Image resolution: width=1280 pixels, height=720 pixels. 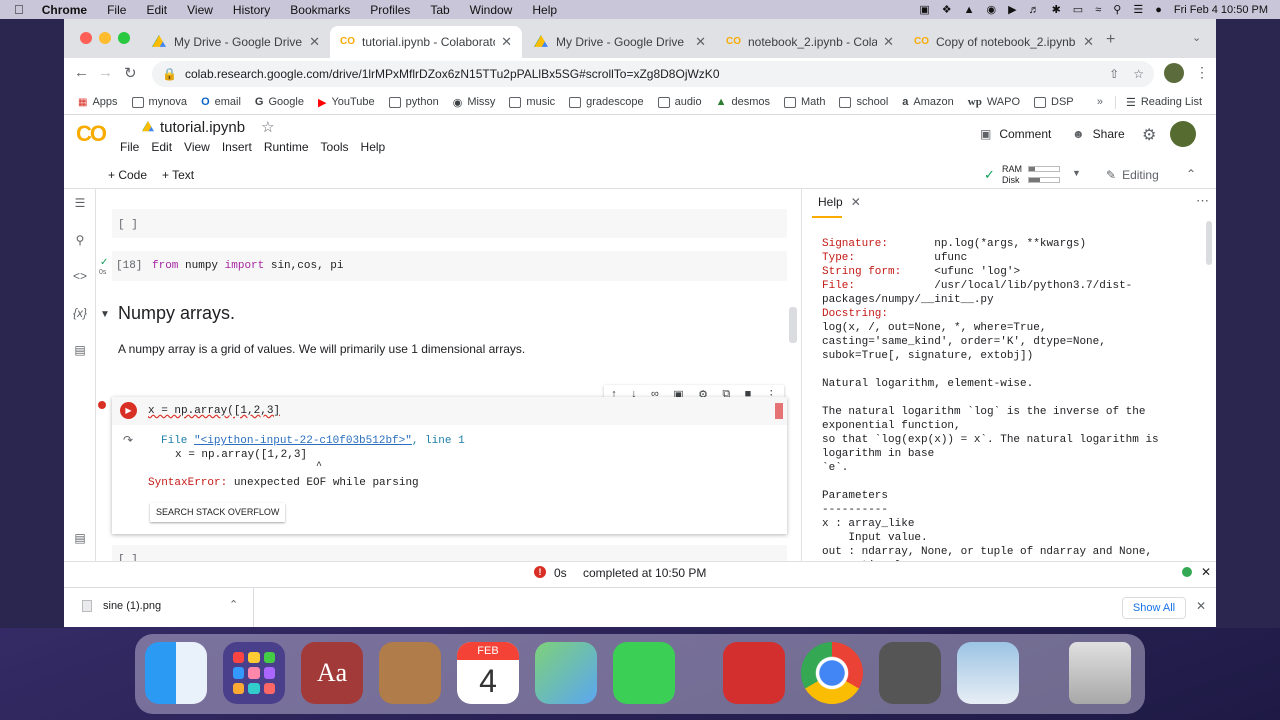 I want to click on code-cell-empty-top: [ ], so click(x=449, y=223).